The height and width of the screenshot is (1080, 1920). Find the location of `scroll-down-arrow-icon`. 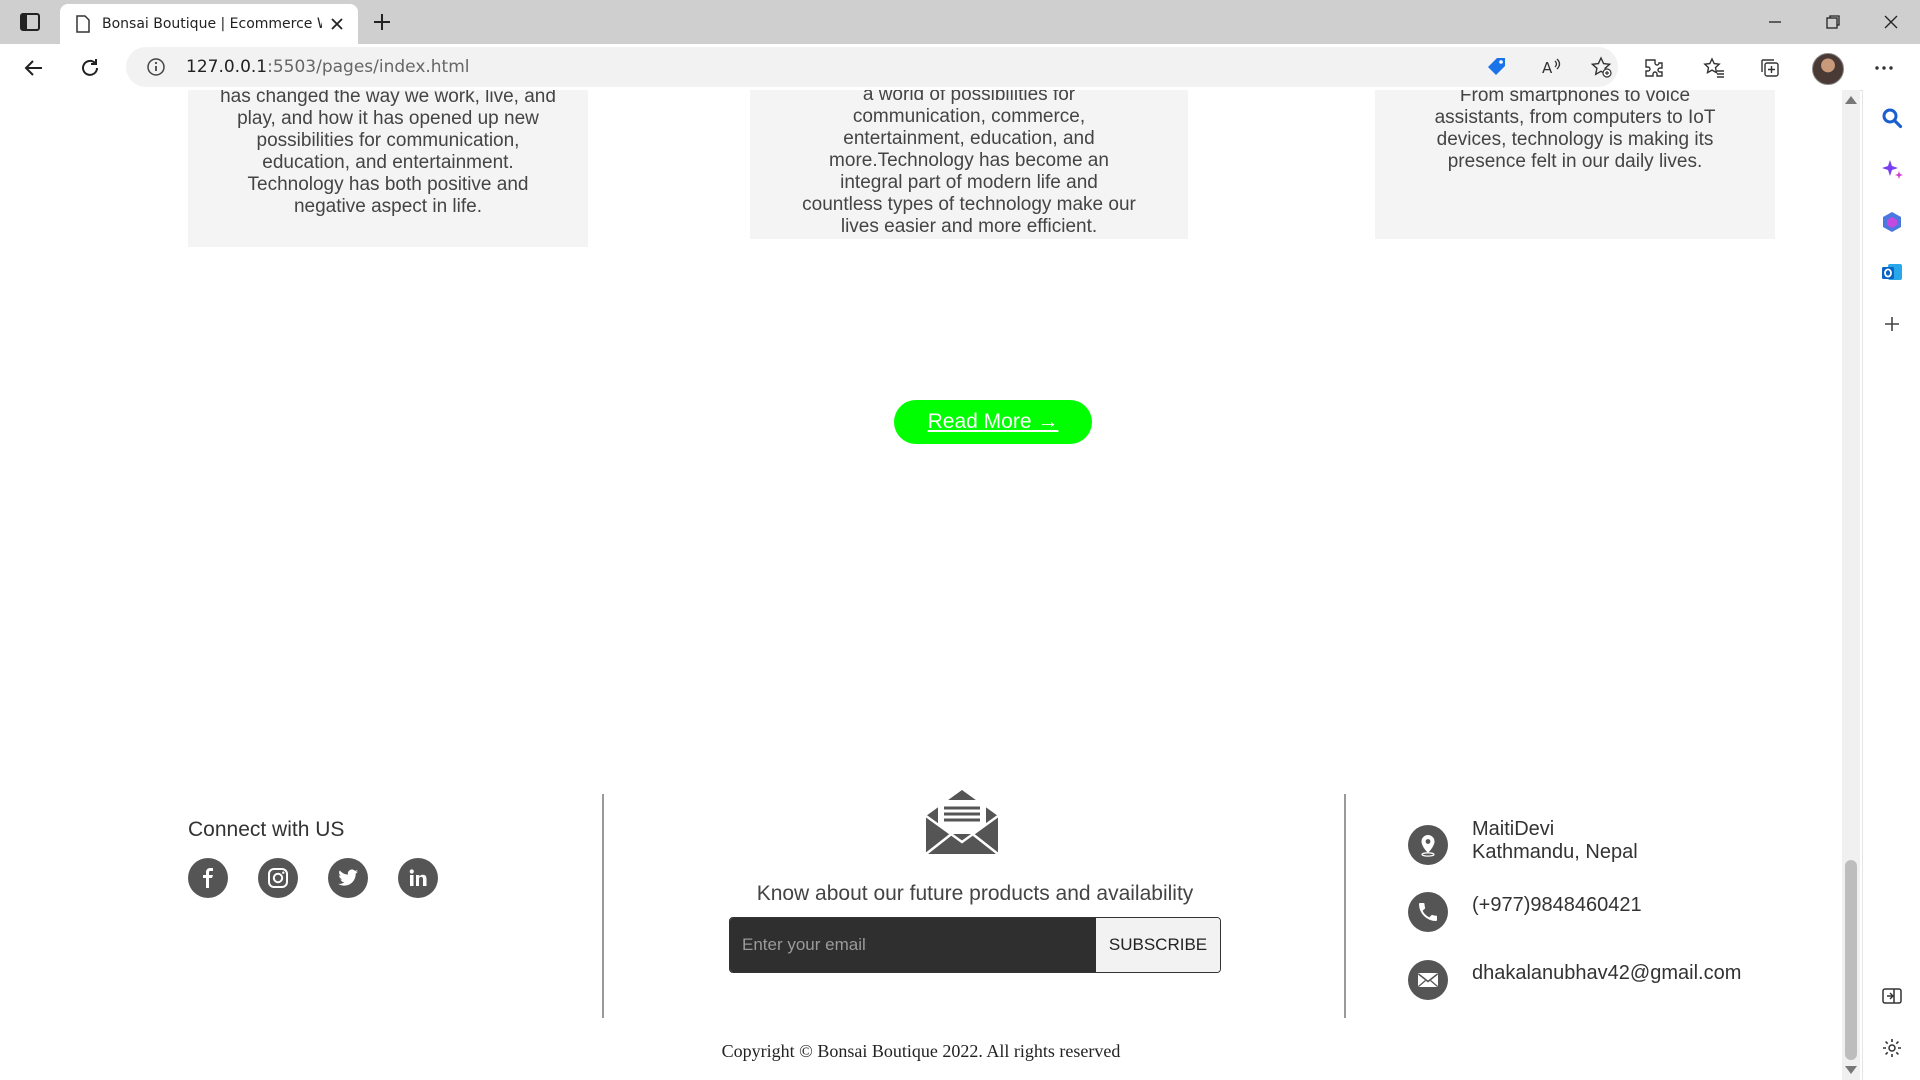

scroll-down-arrow-icon is located at coordinates (1851, 1070).